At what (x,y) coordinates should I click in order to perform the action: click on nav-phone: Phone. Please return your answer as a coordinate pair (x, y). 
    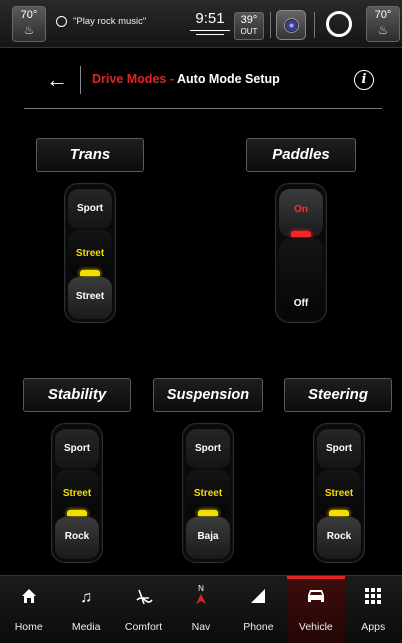
    Looking at the image, I should click on (258, 609).